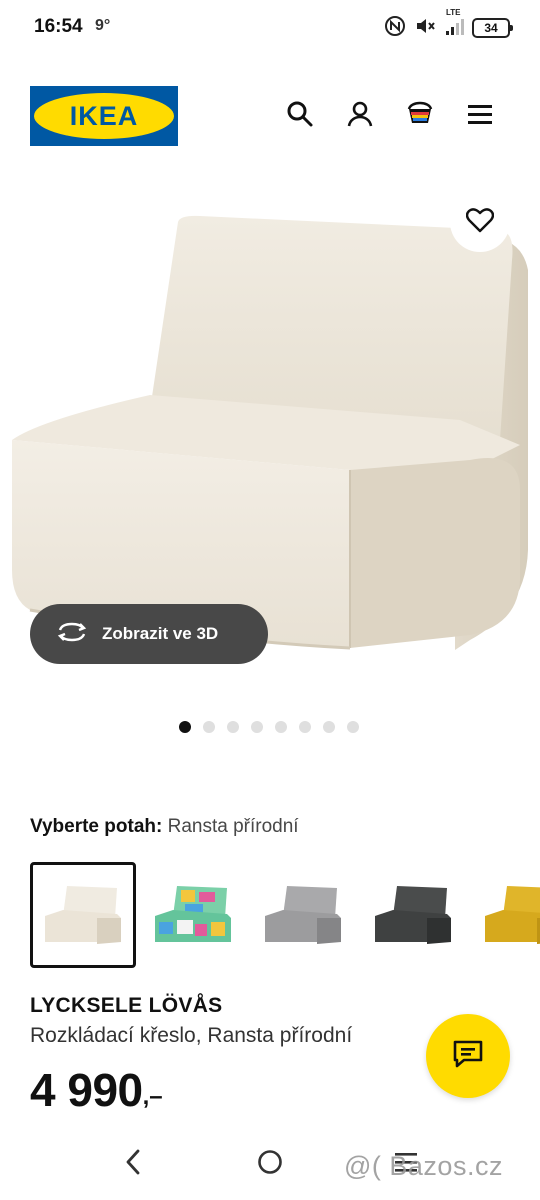  Describe the element at coordinates (152, 1096) in the screenshot. I see `price-suffix: ,–` at that location.